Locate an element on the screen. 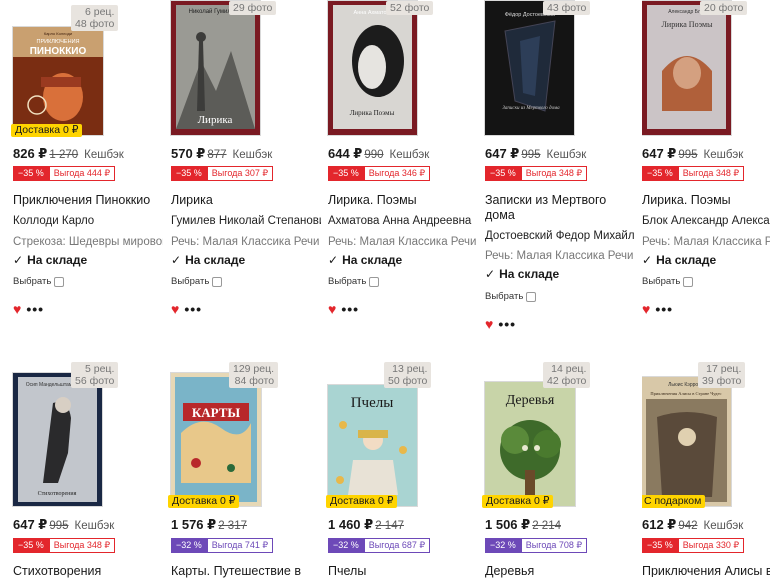  price-row: 1 506 ₽2 214 is located at coordinates (523, 525).